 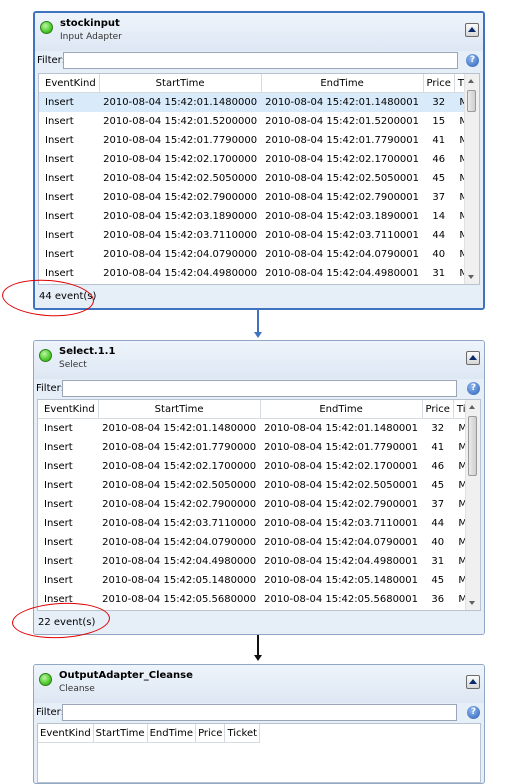 I want to click on cell-price: 40, so click(x=439, y=254).